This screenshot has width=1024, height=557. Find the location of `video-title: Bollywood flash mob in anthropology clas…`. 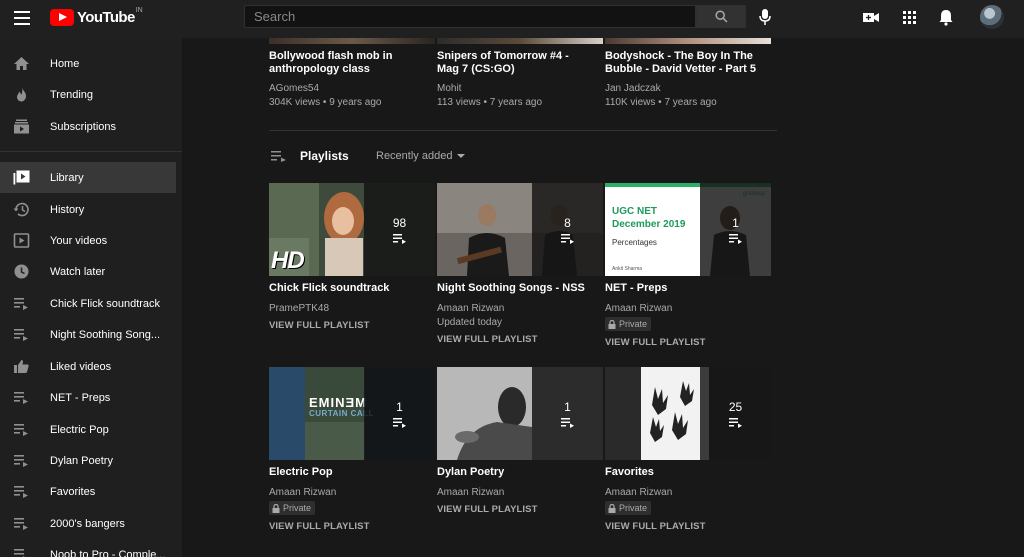

video-title: Bollywood flash mob in anthropology clas… is located at coordinates (351, 63).